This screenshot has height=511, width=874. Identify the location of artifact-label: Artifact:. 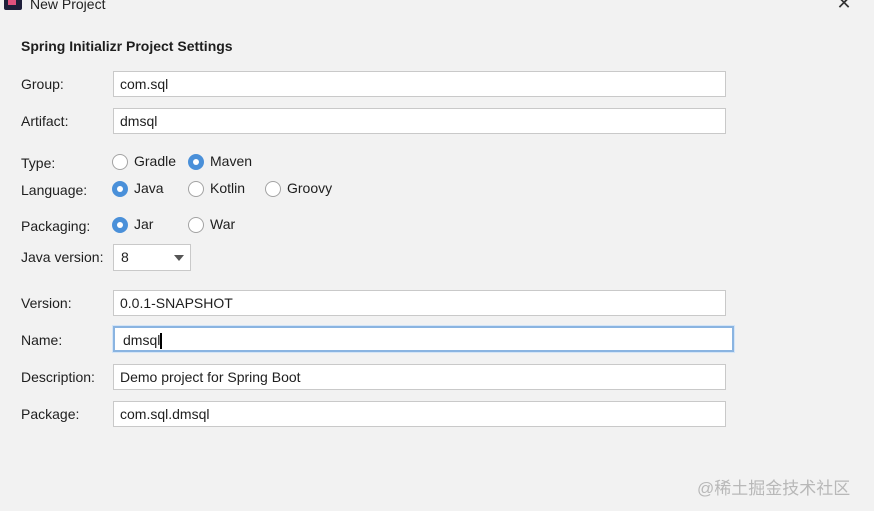
(45, 121).